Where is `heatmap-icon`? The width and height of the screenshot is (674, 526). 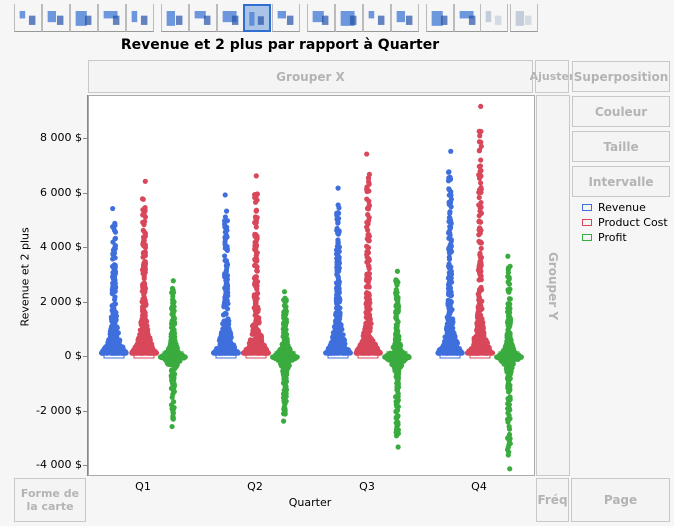 heatmap-icon is located at coordinates (321, 18).